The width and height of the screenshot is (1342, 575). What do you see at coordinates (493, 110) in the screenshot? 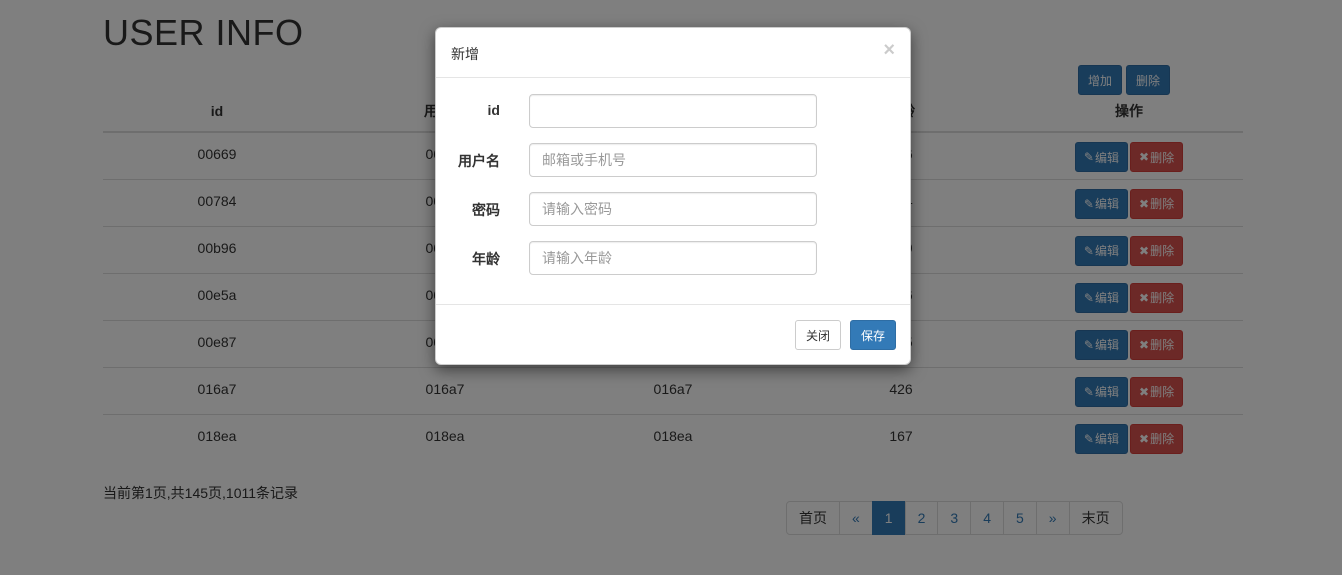
I see `id-label: id` at bounding box center [493, 110].